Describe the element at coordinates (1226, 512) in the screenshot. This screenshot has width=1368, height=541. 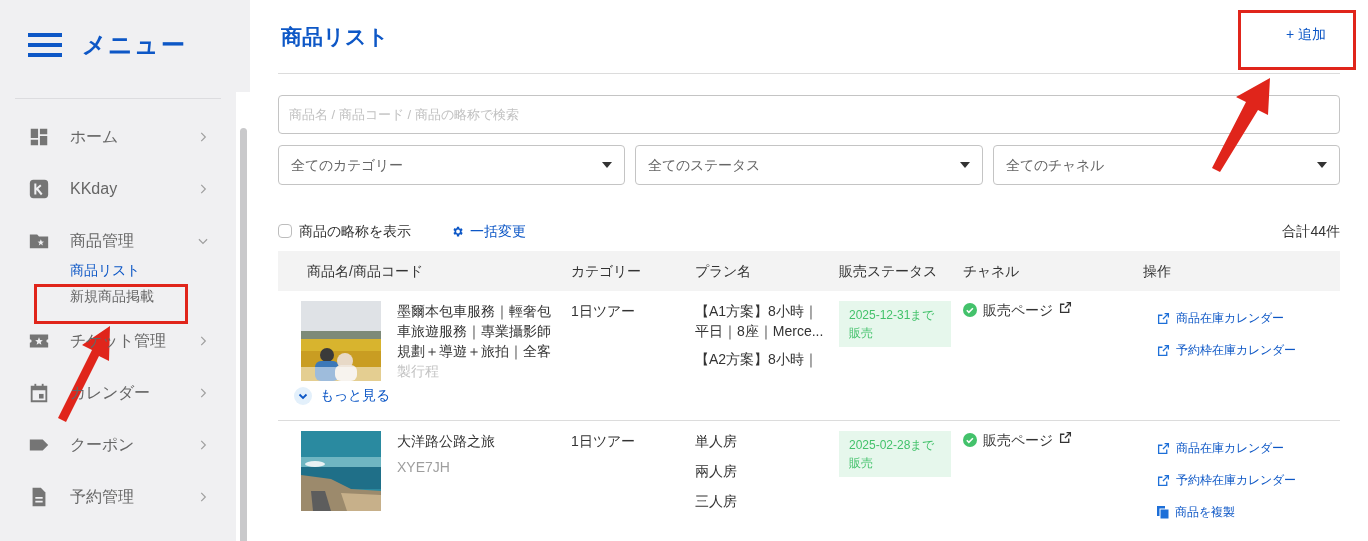
I see `copy-product-link: 商品を複製` at that location.